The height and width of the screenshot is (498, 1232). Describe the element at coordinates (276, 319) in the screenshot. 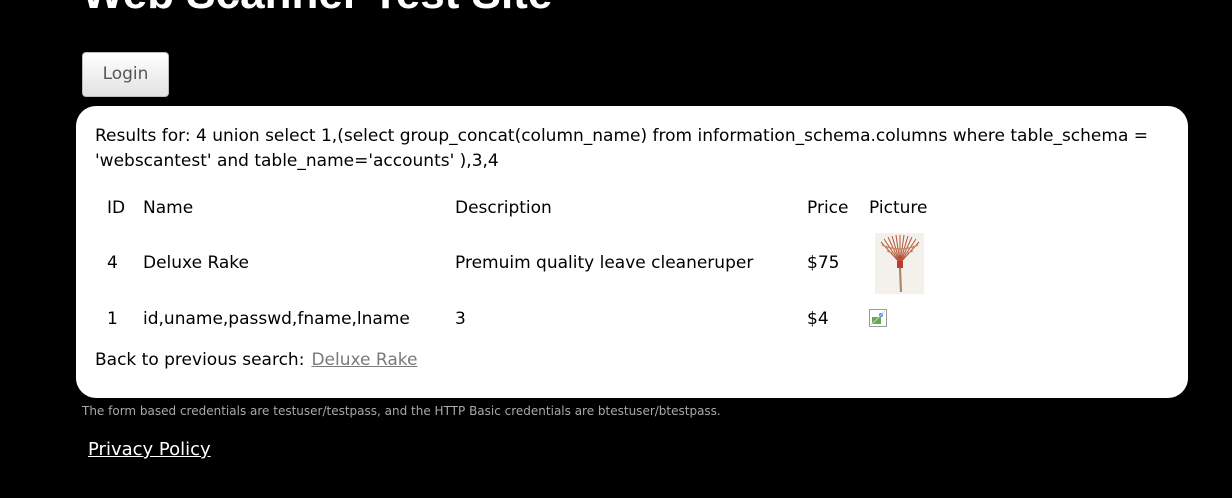

I see `row-2-name: id,uname,passwd,fname,lname` at that location.